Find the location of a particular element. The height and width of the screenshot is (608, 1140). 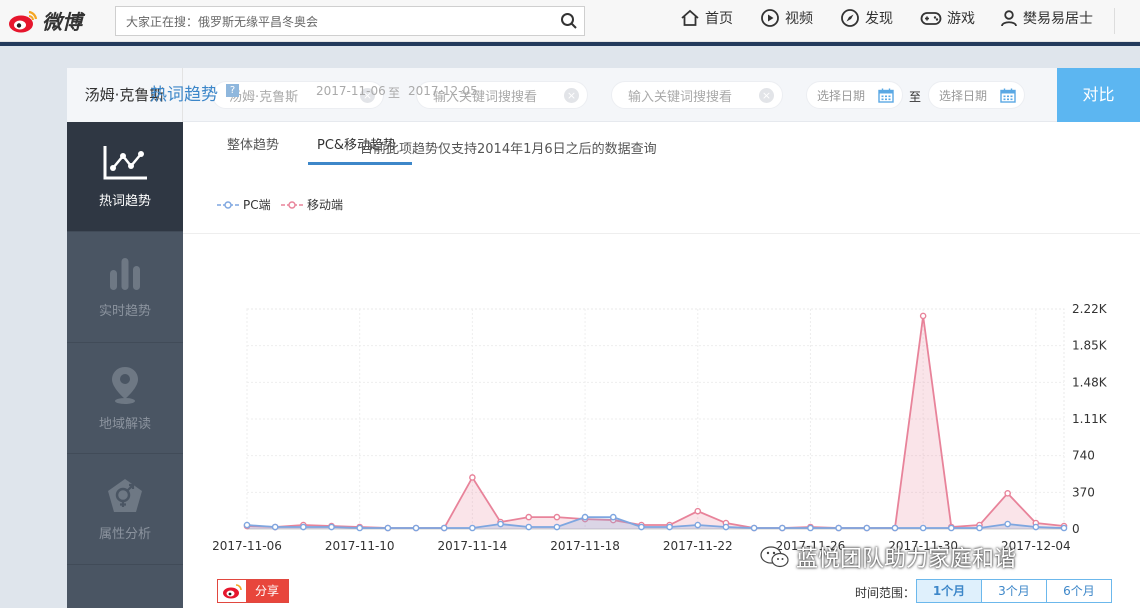

y-tick-label: 2.22K is located at coordinates (1090, 309).